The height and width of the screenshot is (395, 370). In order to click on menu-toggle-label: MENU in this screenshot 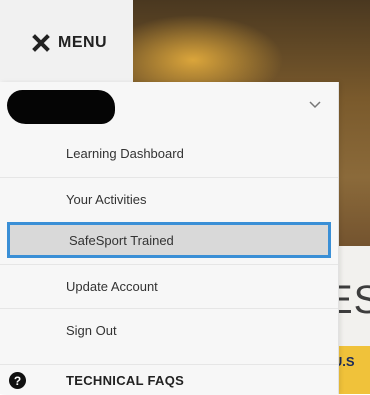, I will do `click(83, 42)`.